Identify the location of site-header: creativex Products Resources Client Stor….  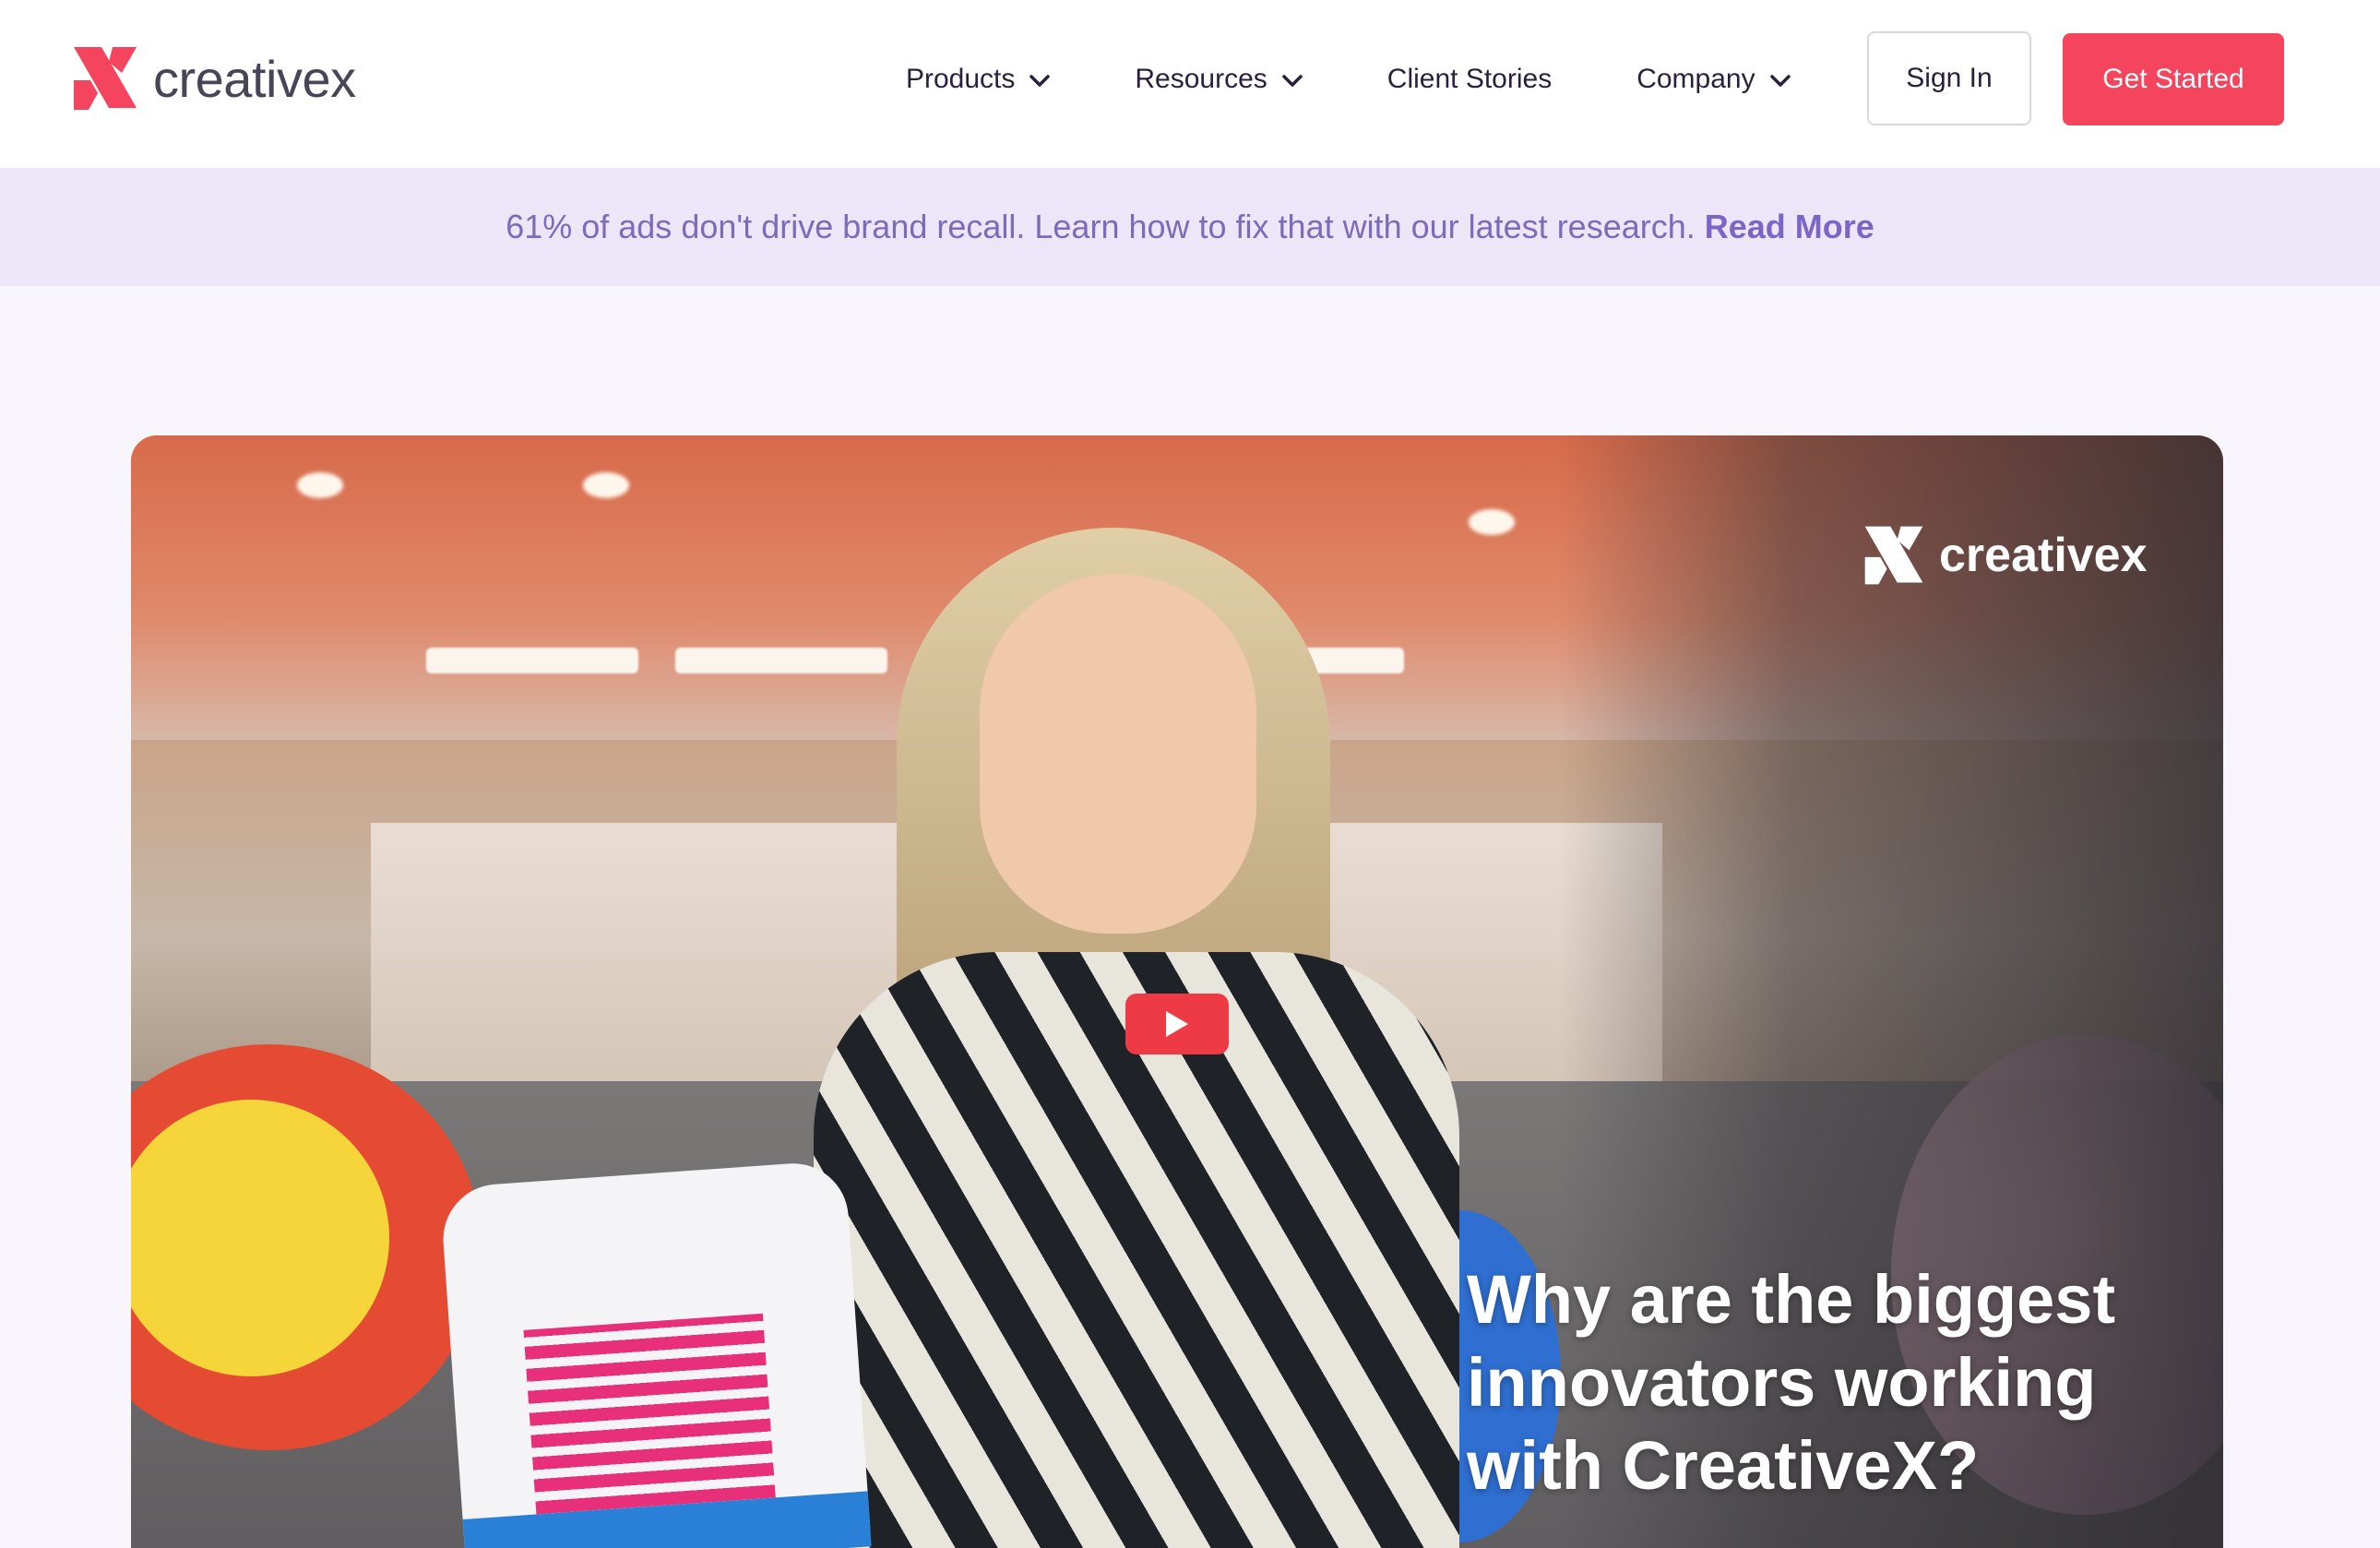
(1190, 84).